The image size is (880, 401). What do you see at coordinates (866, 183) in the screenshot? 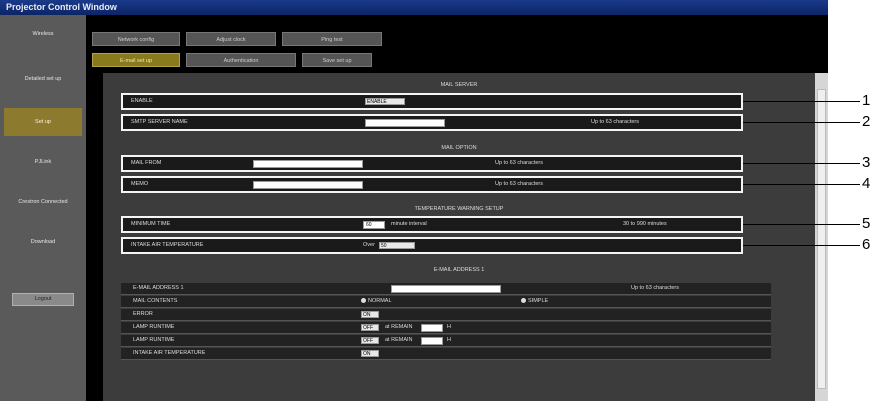
I see `callout-4: 4` at bounding box center [866, 183].